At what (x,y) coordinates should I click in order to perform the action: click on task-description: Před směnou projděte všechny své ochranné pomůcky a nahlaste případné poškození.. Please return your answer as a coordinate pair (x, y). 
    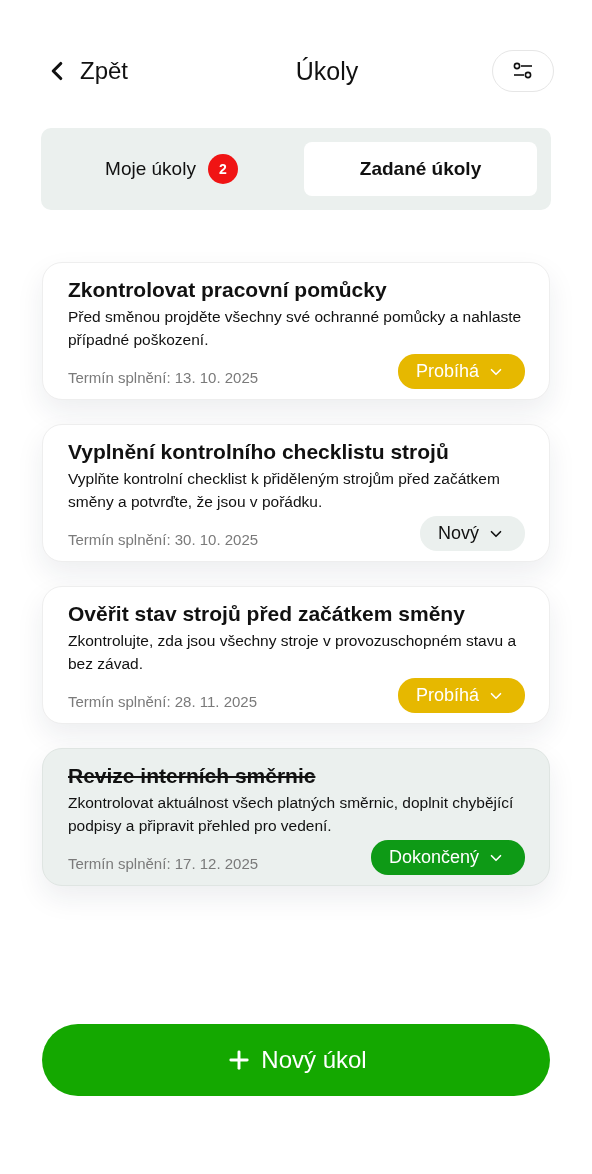
    Looking at the image, I should click on (295, 328).